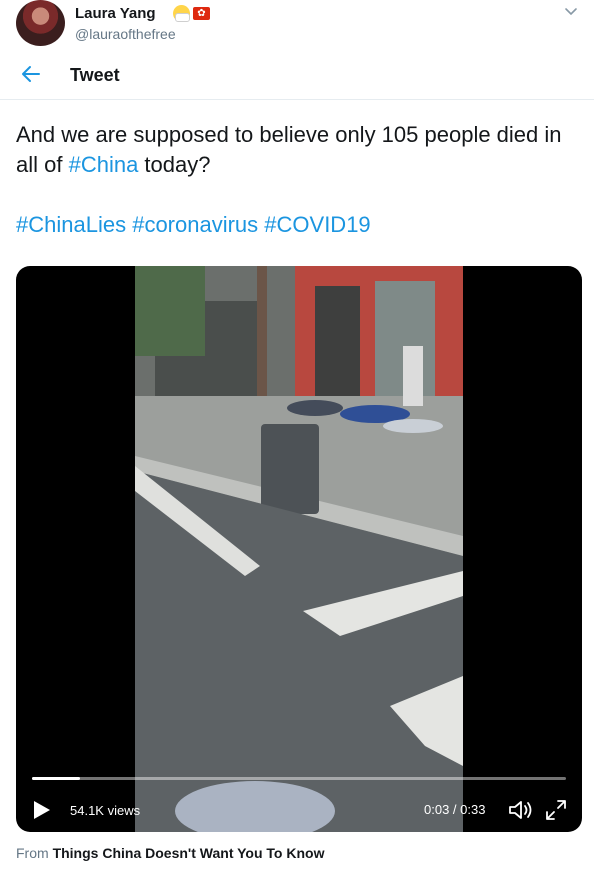 The width and height of the screenshot is (594, 881). What do you see at coordinates (556, 810) in the screenshot?
I see `fullscreen-icon` at bounding box center [556, 810].